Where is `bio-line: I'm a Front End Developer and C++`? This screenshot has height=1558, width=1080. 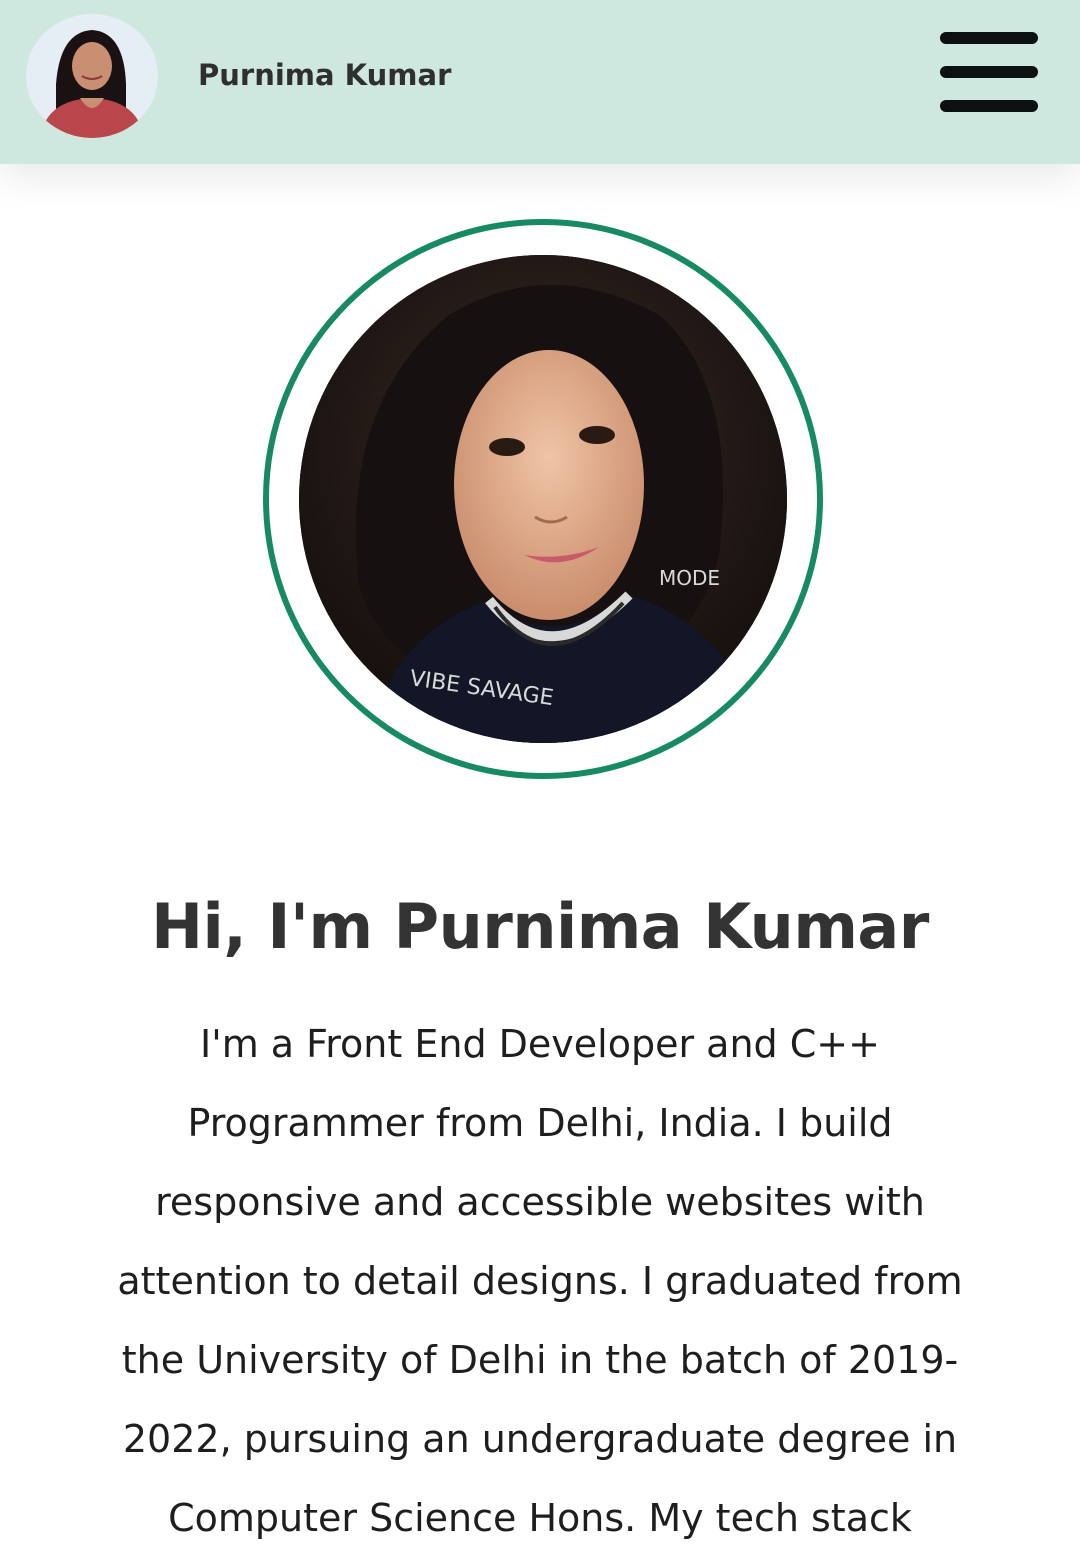 bio-line: I'm a Front End Developer and C++ is located at coordinates (540, 1044).